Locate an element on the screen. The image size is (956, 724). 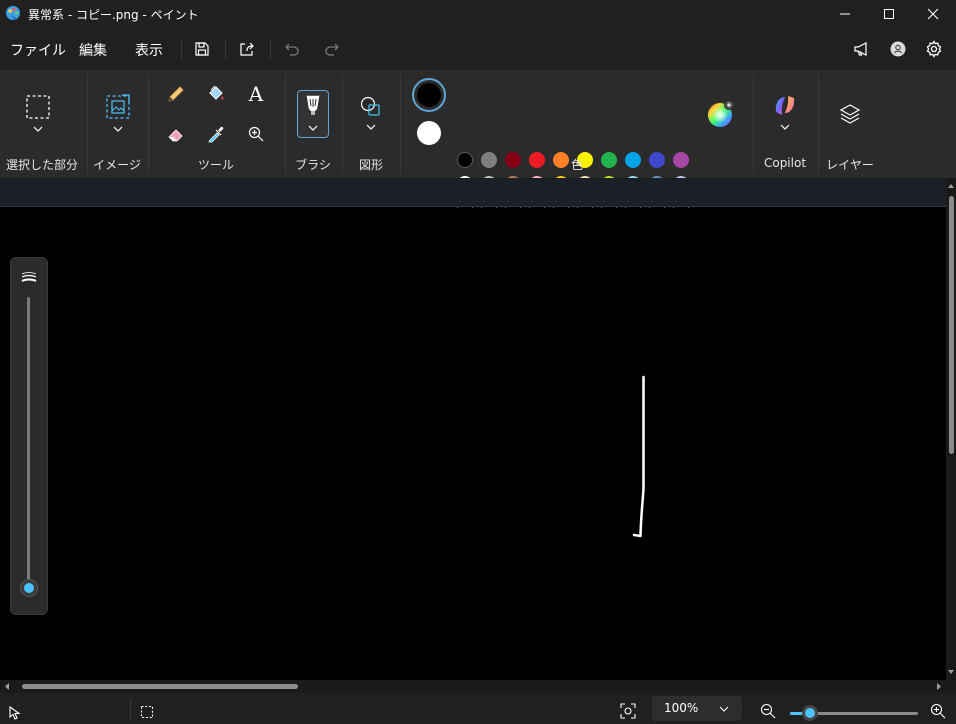
title-bar: 異常系 - コピー.png - ペイント is located at coordinates (478, 14).